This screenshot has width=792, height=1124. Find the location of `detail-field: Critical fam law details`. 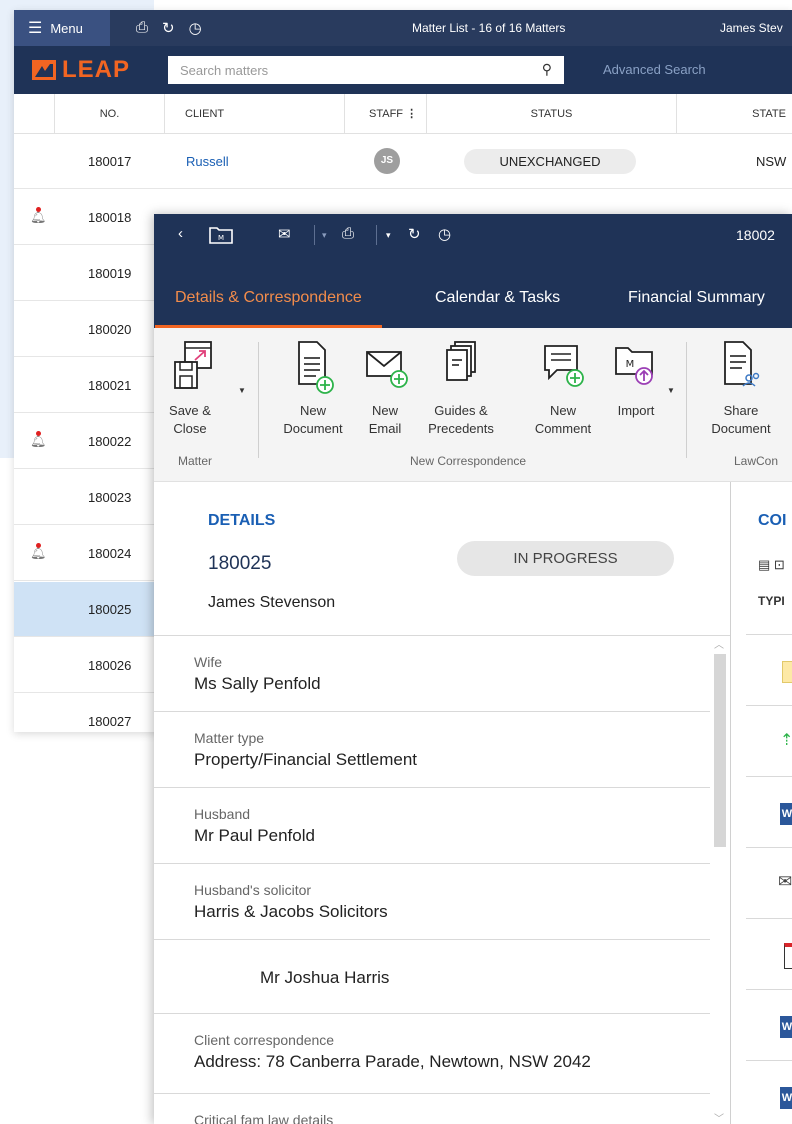

detail-field: Critical fam law details is located at coordinates (432, 1109).